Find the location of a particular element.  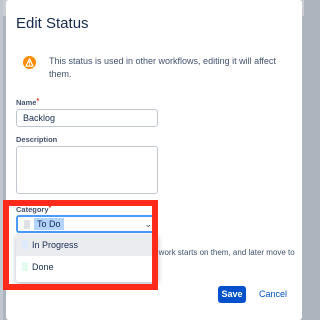

name-input: Backlog is located at coordinates (87, 118).